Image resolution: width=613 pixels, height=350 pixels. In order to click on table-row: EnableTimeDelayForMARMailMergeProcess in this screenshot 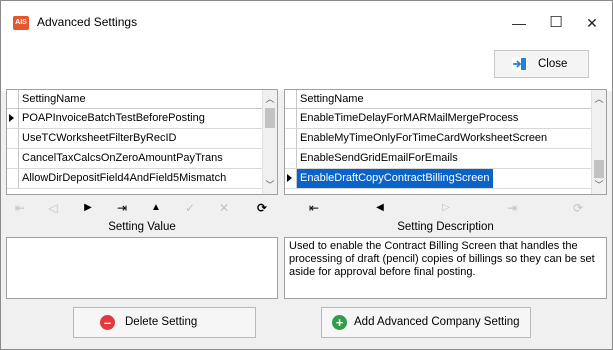, I will do `click(438, 119)`.